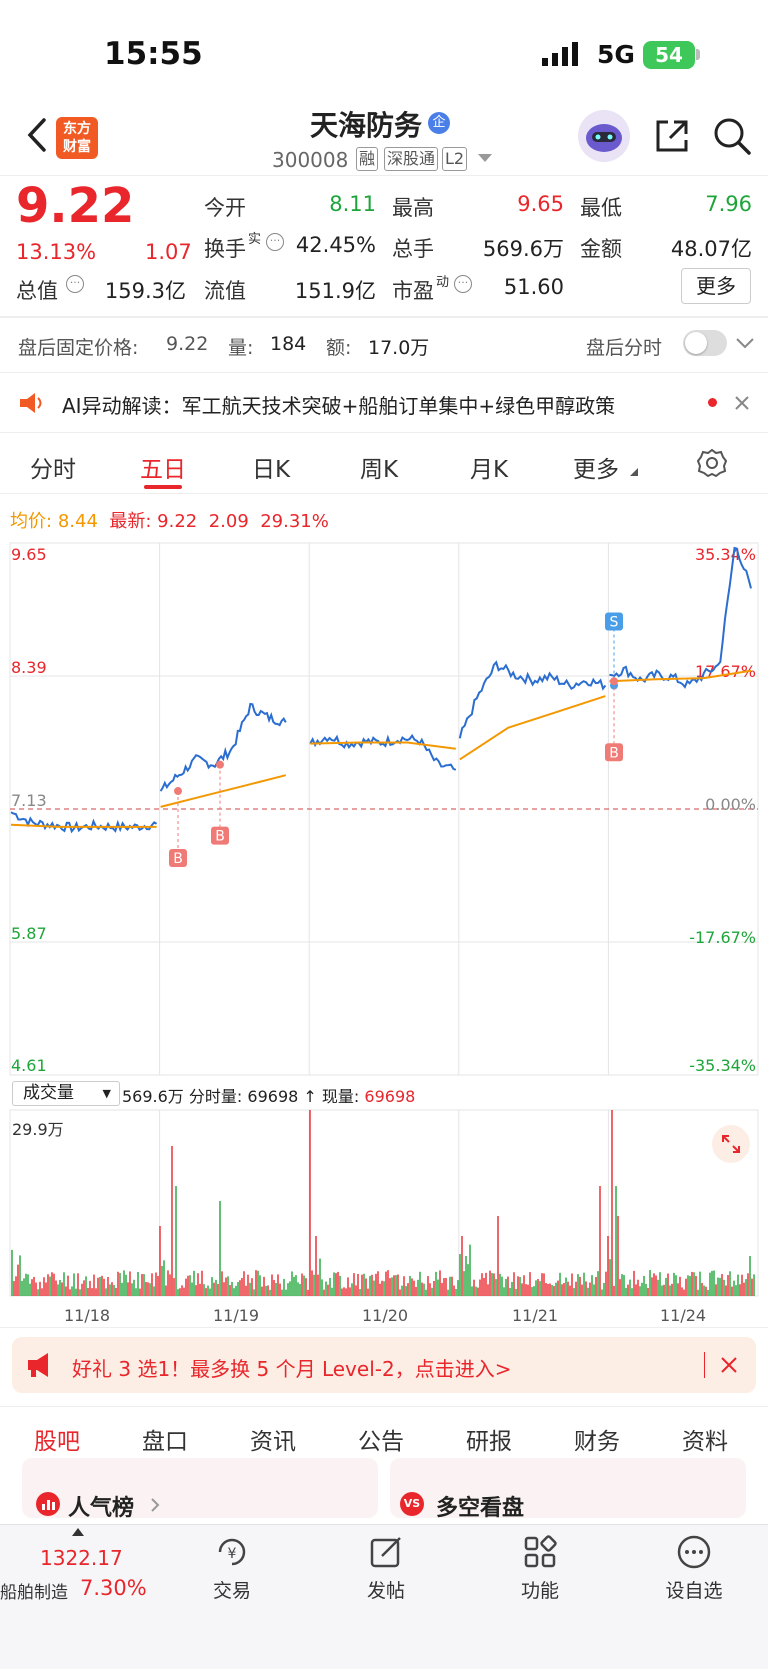 This screenshot has width=768, height=1669. Describe the element at coordinates (29, 933) in the screenshot. I see `y-tick-left: 5.87` at that location.